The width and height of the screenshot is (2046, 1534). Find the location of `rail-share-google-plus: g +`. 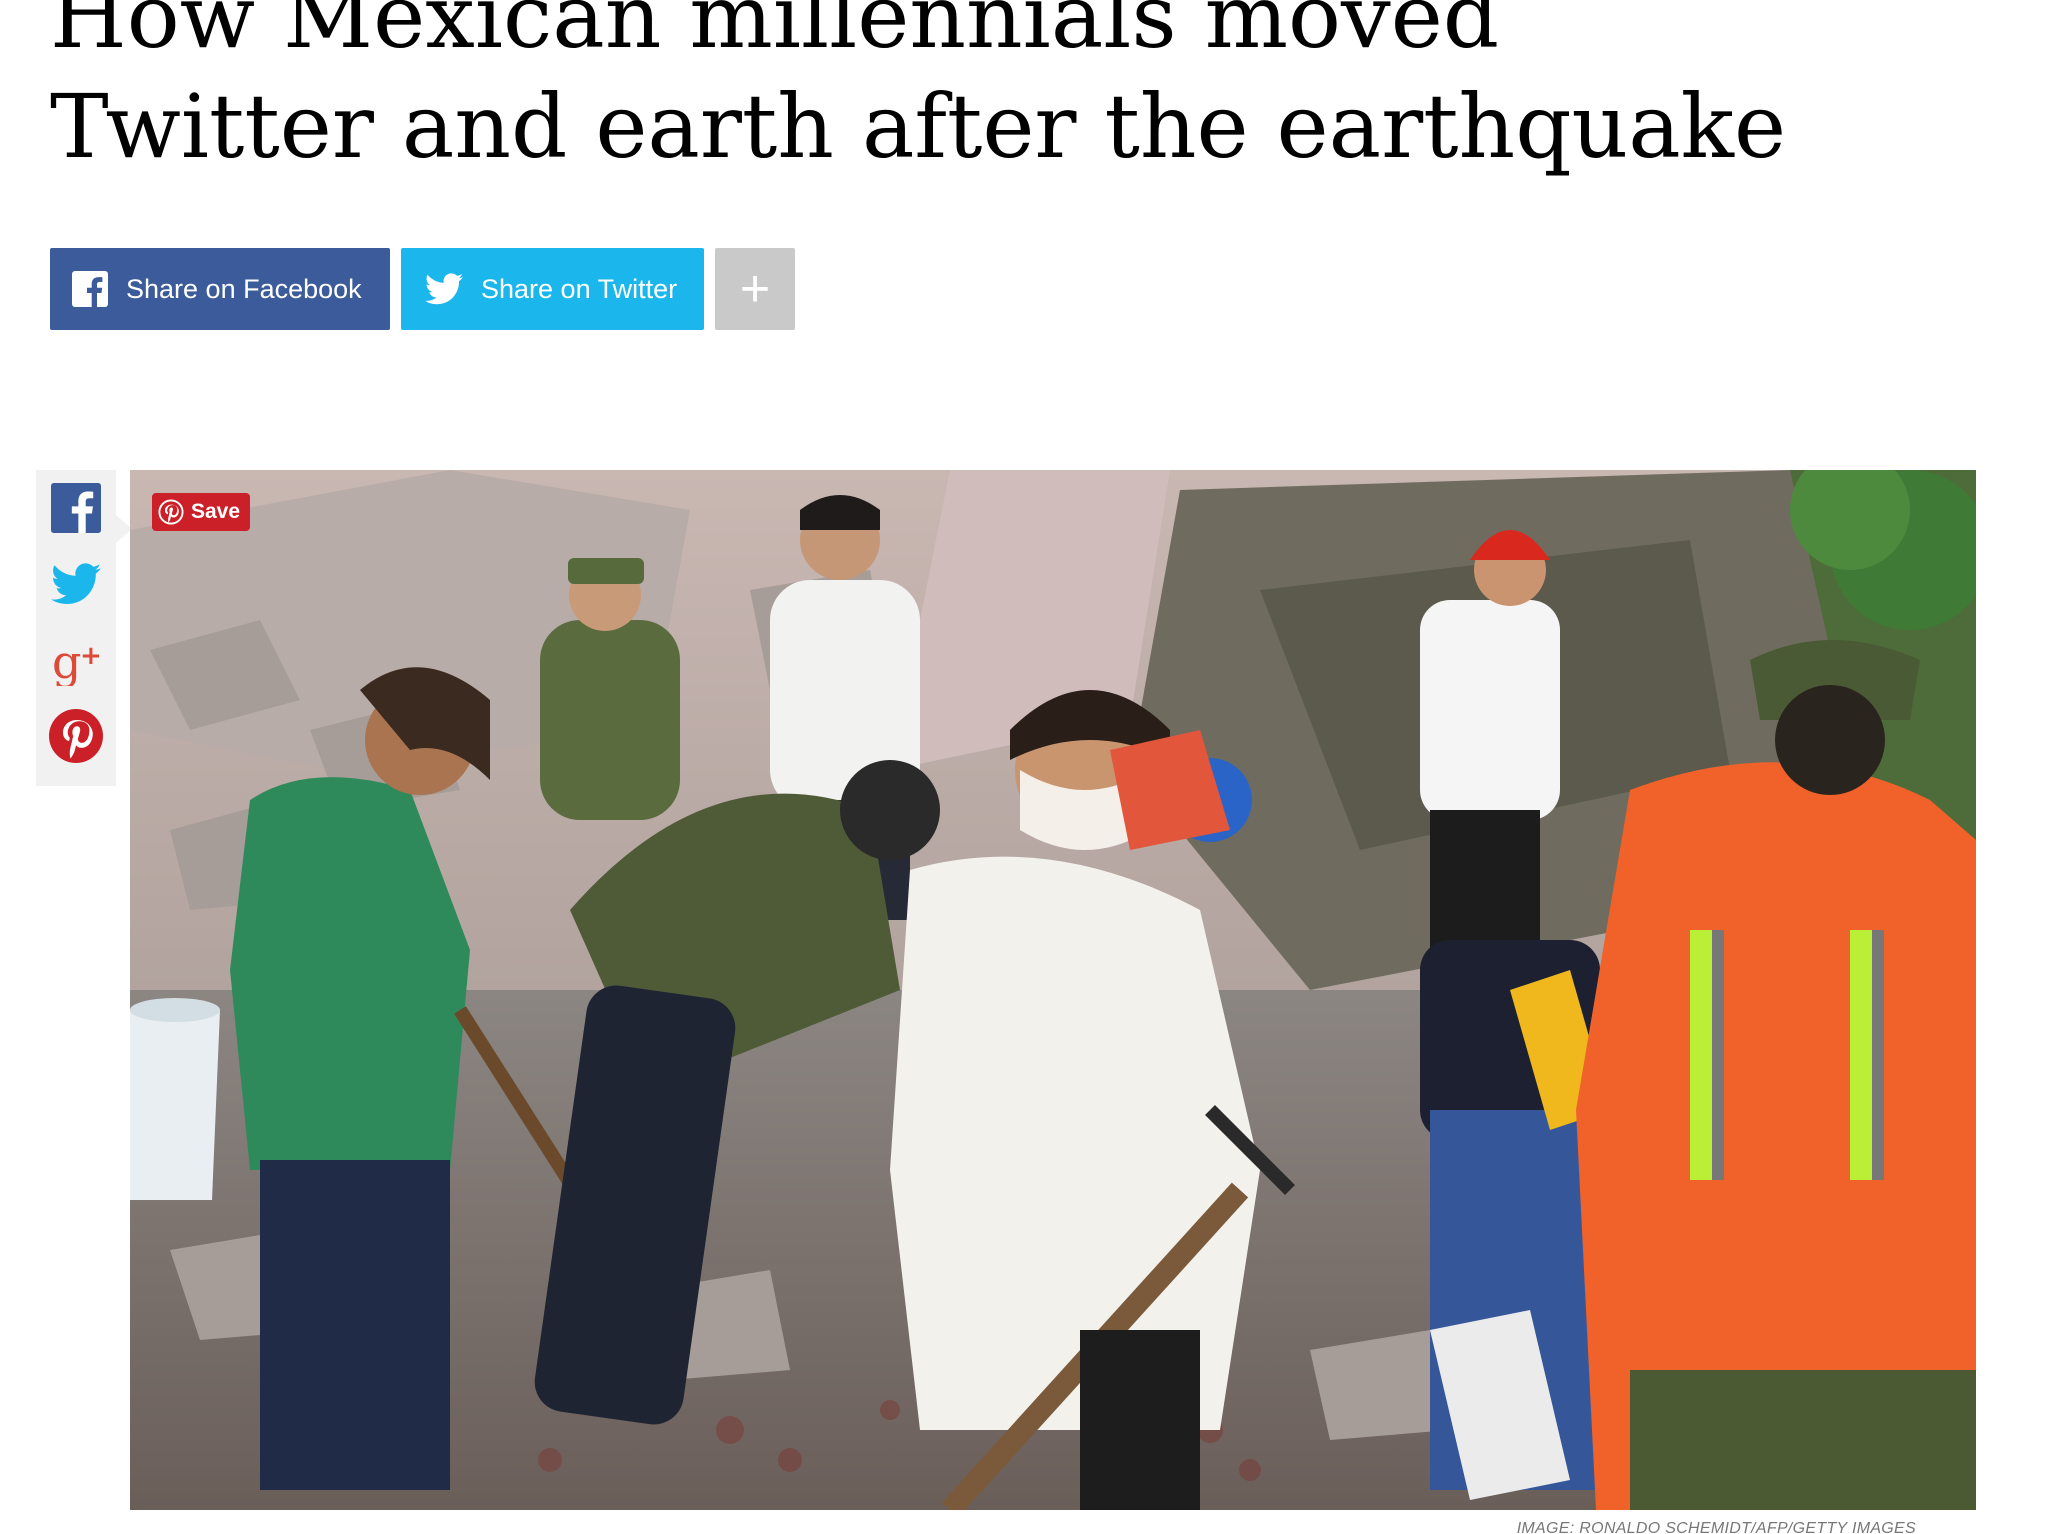

rail-share-google-plus: g + is located at coordinates (76, 662).